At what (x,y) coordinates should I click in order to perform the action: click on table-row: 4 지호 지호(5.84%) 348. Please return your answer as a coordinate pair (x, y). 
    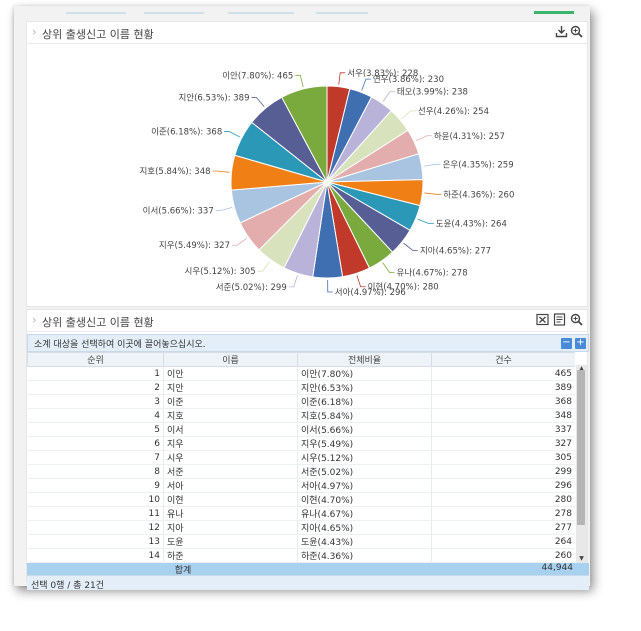
    Looking at the image, I should click on (301, 415).